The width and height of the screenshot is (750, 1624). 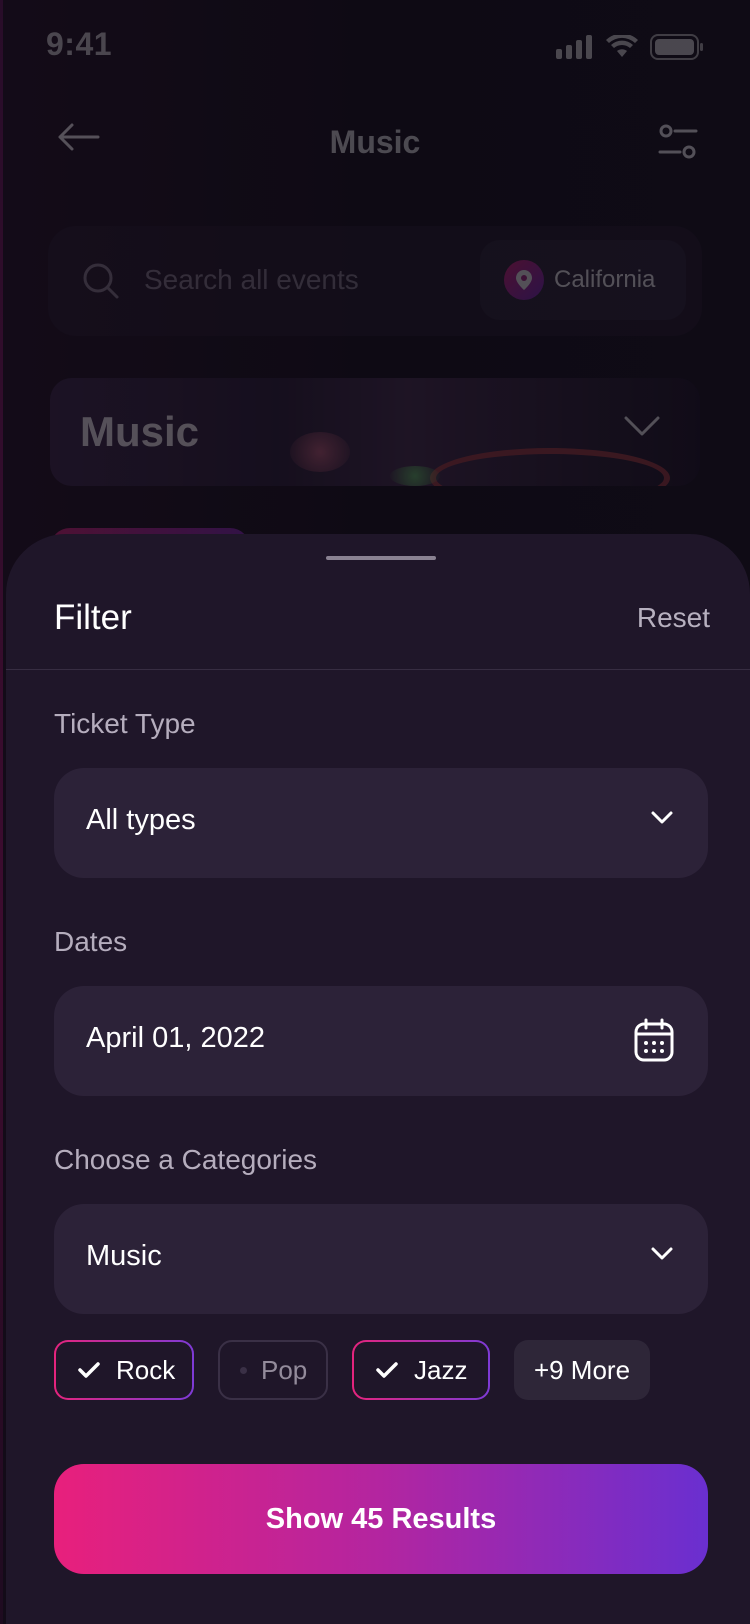 What do you see at coordinates (381, 1519) in the screenshot?
I see `show-results-button: Show 45 Results` at bounding box center [381, 1519].